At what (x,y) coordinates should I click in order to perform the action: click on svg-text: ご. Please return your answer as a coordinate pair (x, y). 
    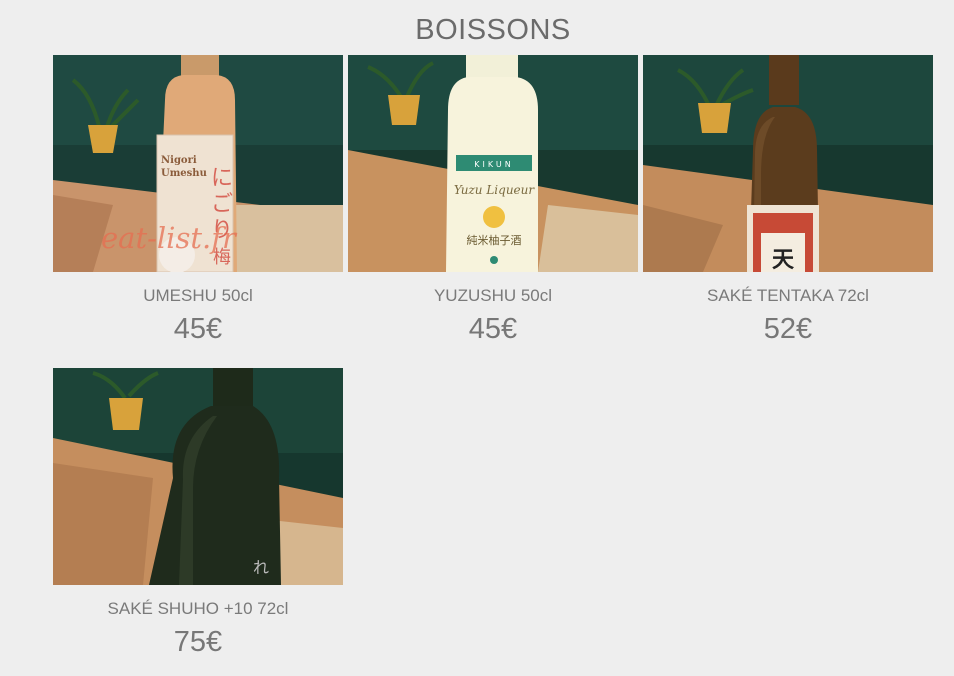
    Looking at the image, I should click on (222, 204).